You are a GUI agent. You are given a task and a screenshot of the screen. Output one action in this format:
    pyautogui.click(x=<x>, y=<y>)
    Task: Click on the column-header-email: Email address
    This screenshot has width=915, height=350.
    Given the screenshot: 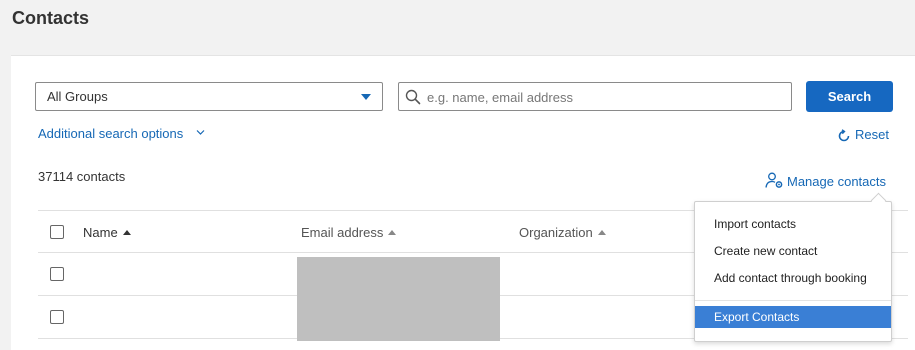 What is the action you would take?
    pyautogui.click(x=349, y=232)
    